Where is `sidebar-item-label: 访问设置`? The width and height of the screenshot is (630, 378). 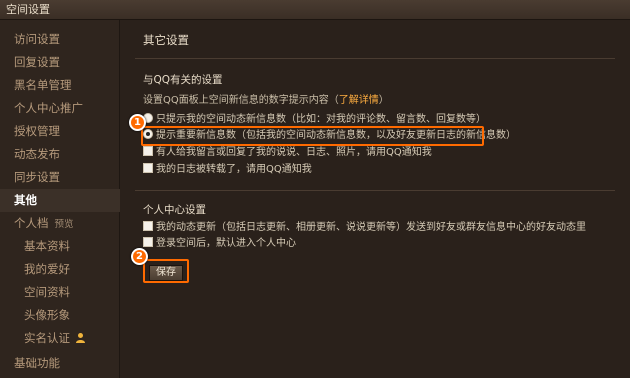
sidebar-item-label: 访问设置 is located at coordinates (37, 39).